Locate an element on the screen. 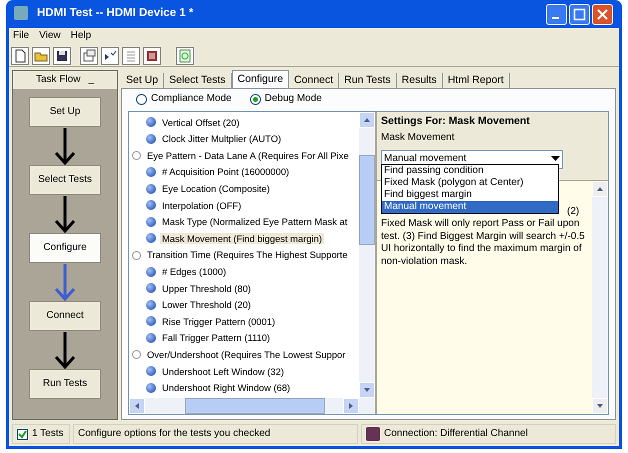  right-arrow-icon is located at coordinates (351, 406).